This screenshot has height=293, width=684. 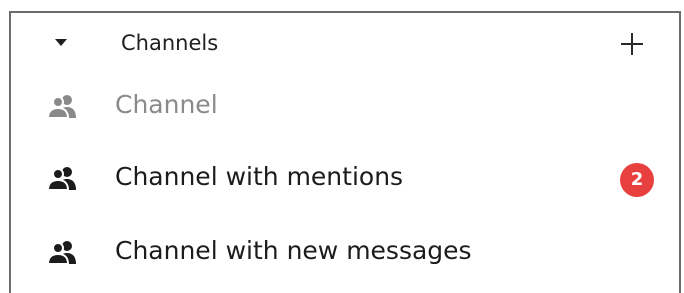 I want to click on channel-label: Channel with new messages, so click(x=293, y=250).